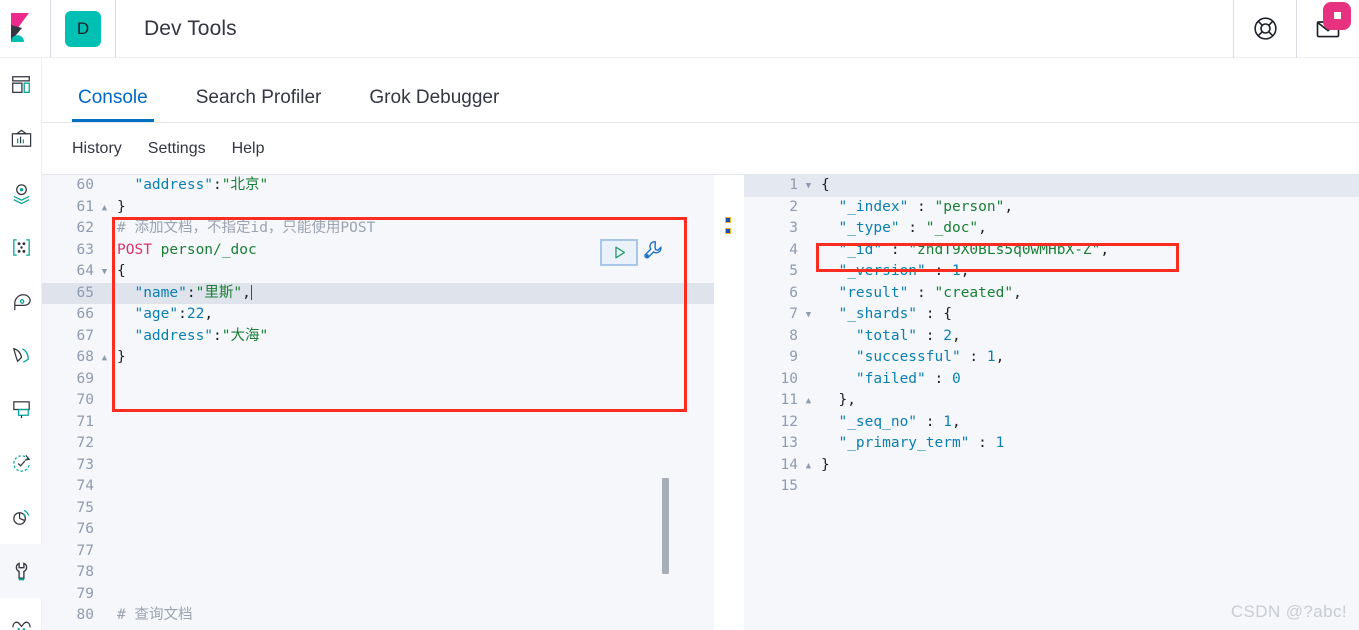  What do you see at coordinates (85, 443) in the screenshot?
I see `line-number: 72` at bounding box center [85, 443].